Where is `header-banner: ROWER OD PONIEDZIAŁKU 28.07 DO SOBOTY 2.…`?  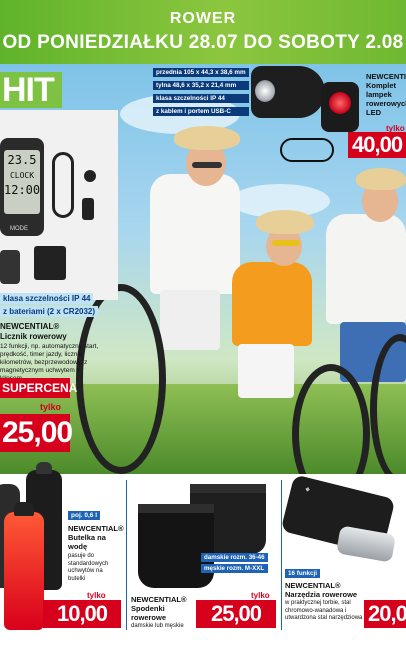
header-banner: ROWER OD PONIEDZIAŁKU 28.07 DO SOBOTY 2.… is located at coordinates (203, 32).